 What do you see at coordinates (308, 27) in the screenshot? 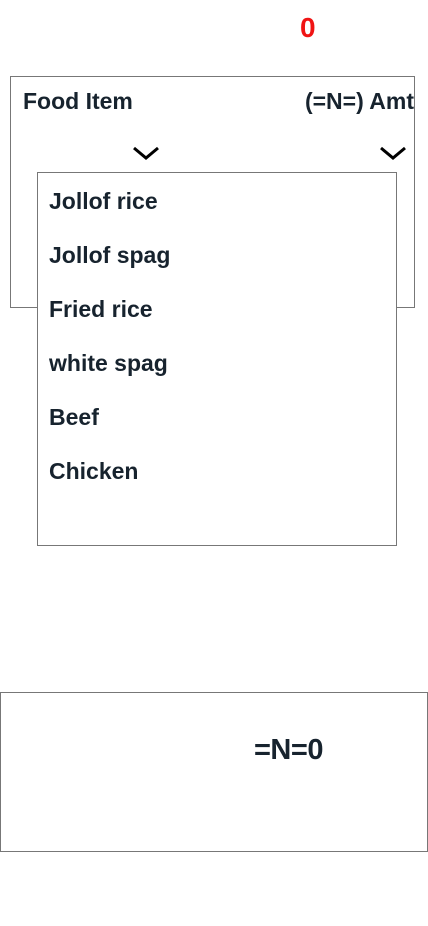
I see `item-count: 0` at bounding box center [308, 27].